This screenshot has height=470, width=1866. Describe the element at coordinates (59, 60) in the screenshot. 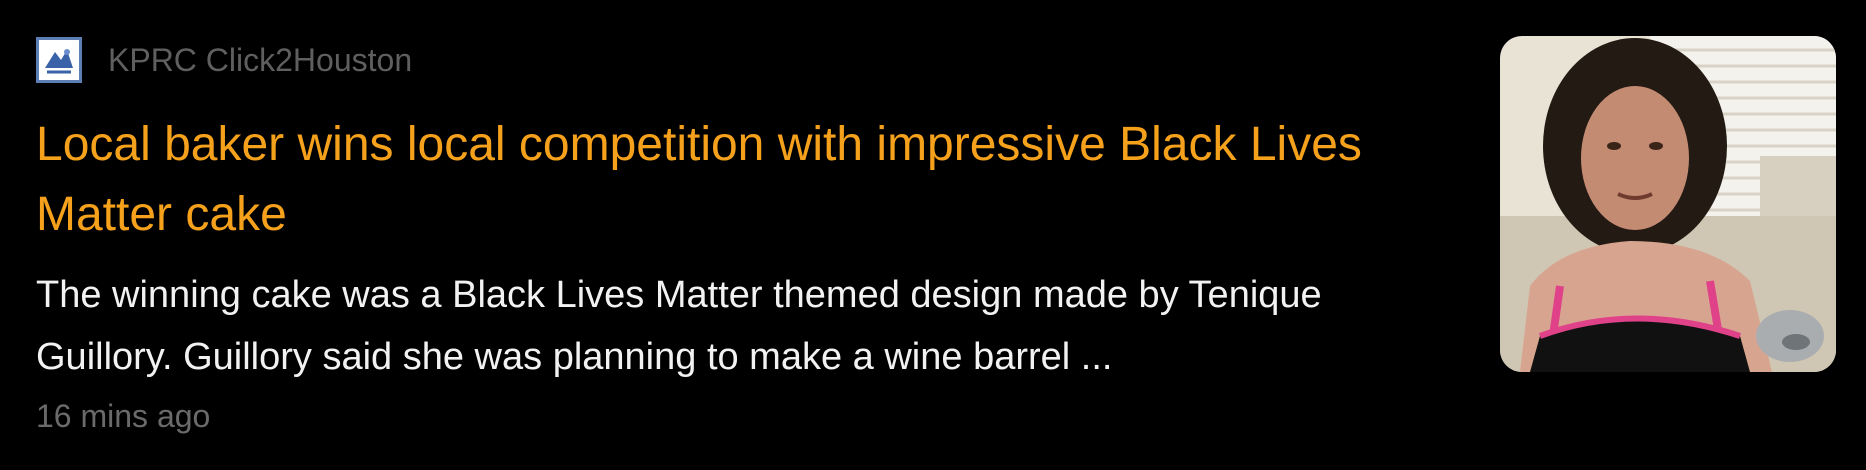

I see `kprc-logo-icon` at that location.